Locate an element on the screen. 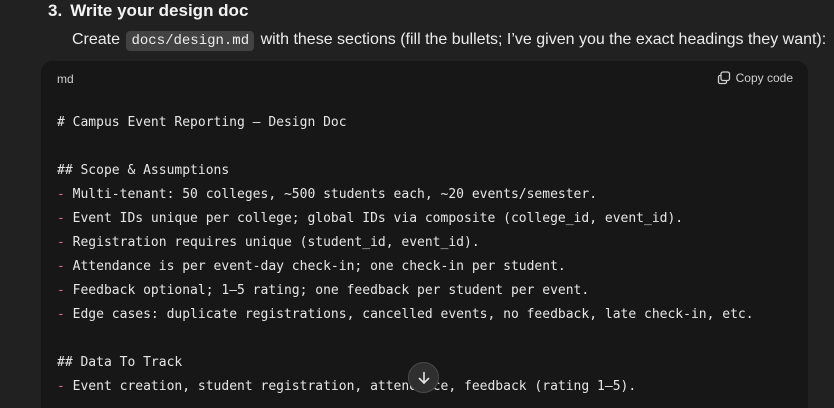  code-line-text: ## Data To Track is located at coordinates (120, 362).